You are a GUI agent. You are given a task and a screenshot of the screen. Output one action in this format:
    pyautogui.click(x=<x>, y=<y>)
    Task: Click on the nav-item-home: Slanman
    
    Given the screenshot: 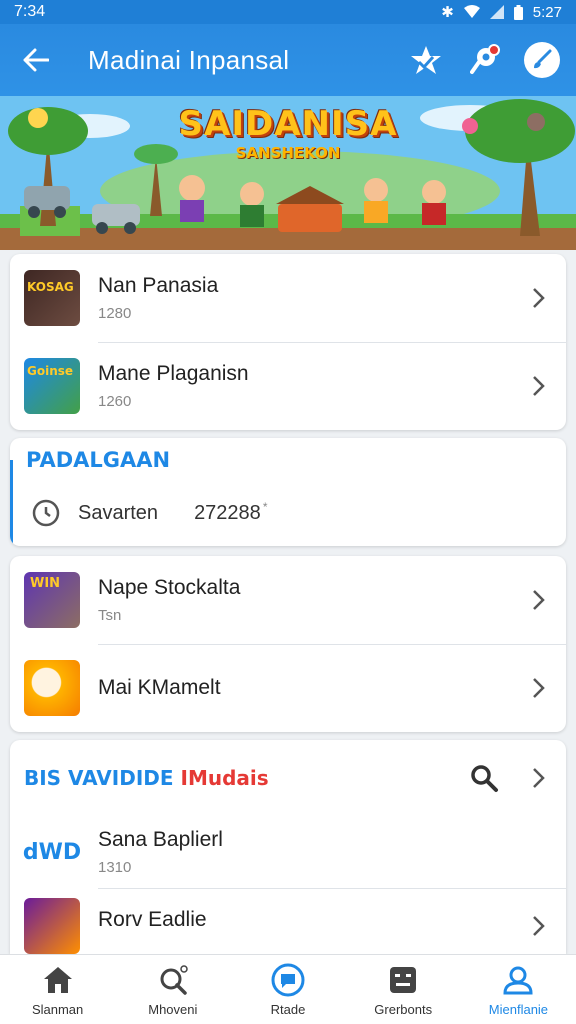 What is the action you would take?
    pyautogui.click(x=57, y=989)
    